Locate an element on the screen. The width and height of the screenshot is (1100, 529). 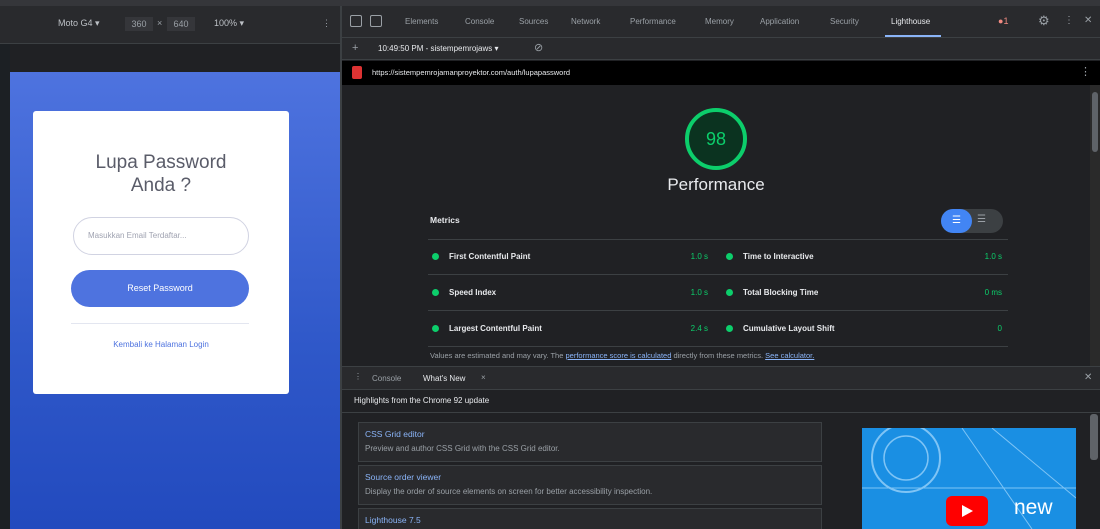
gear-icon: ⚙ is located at coordinates (1044, 21).